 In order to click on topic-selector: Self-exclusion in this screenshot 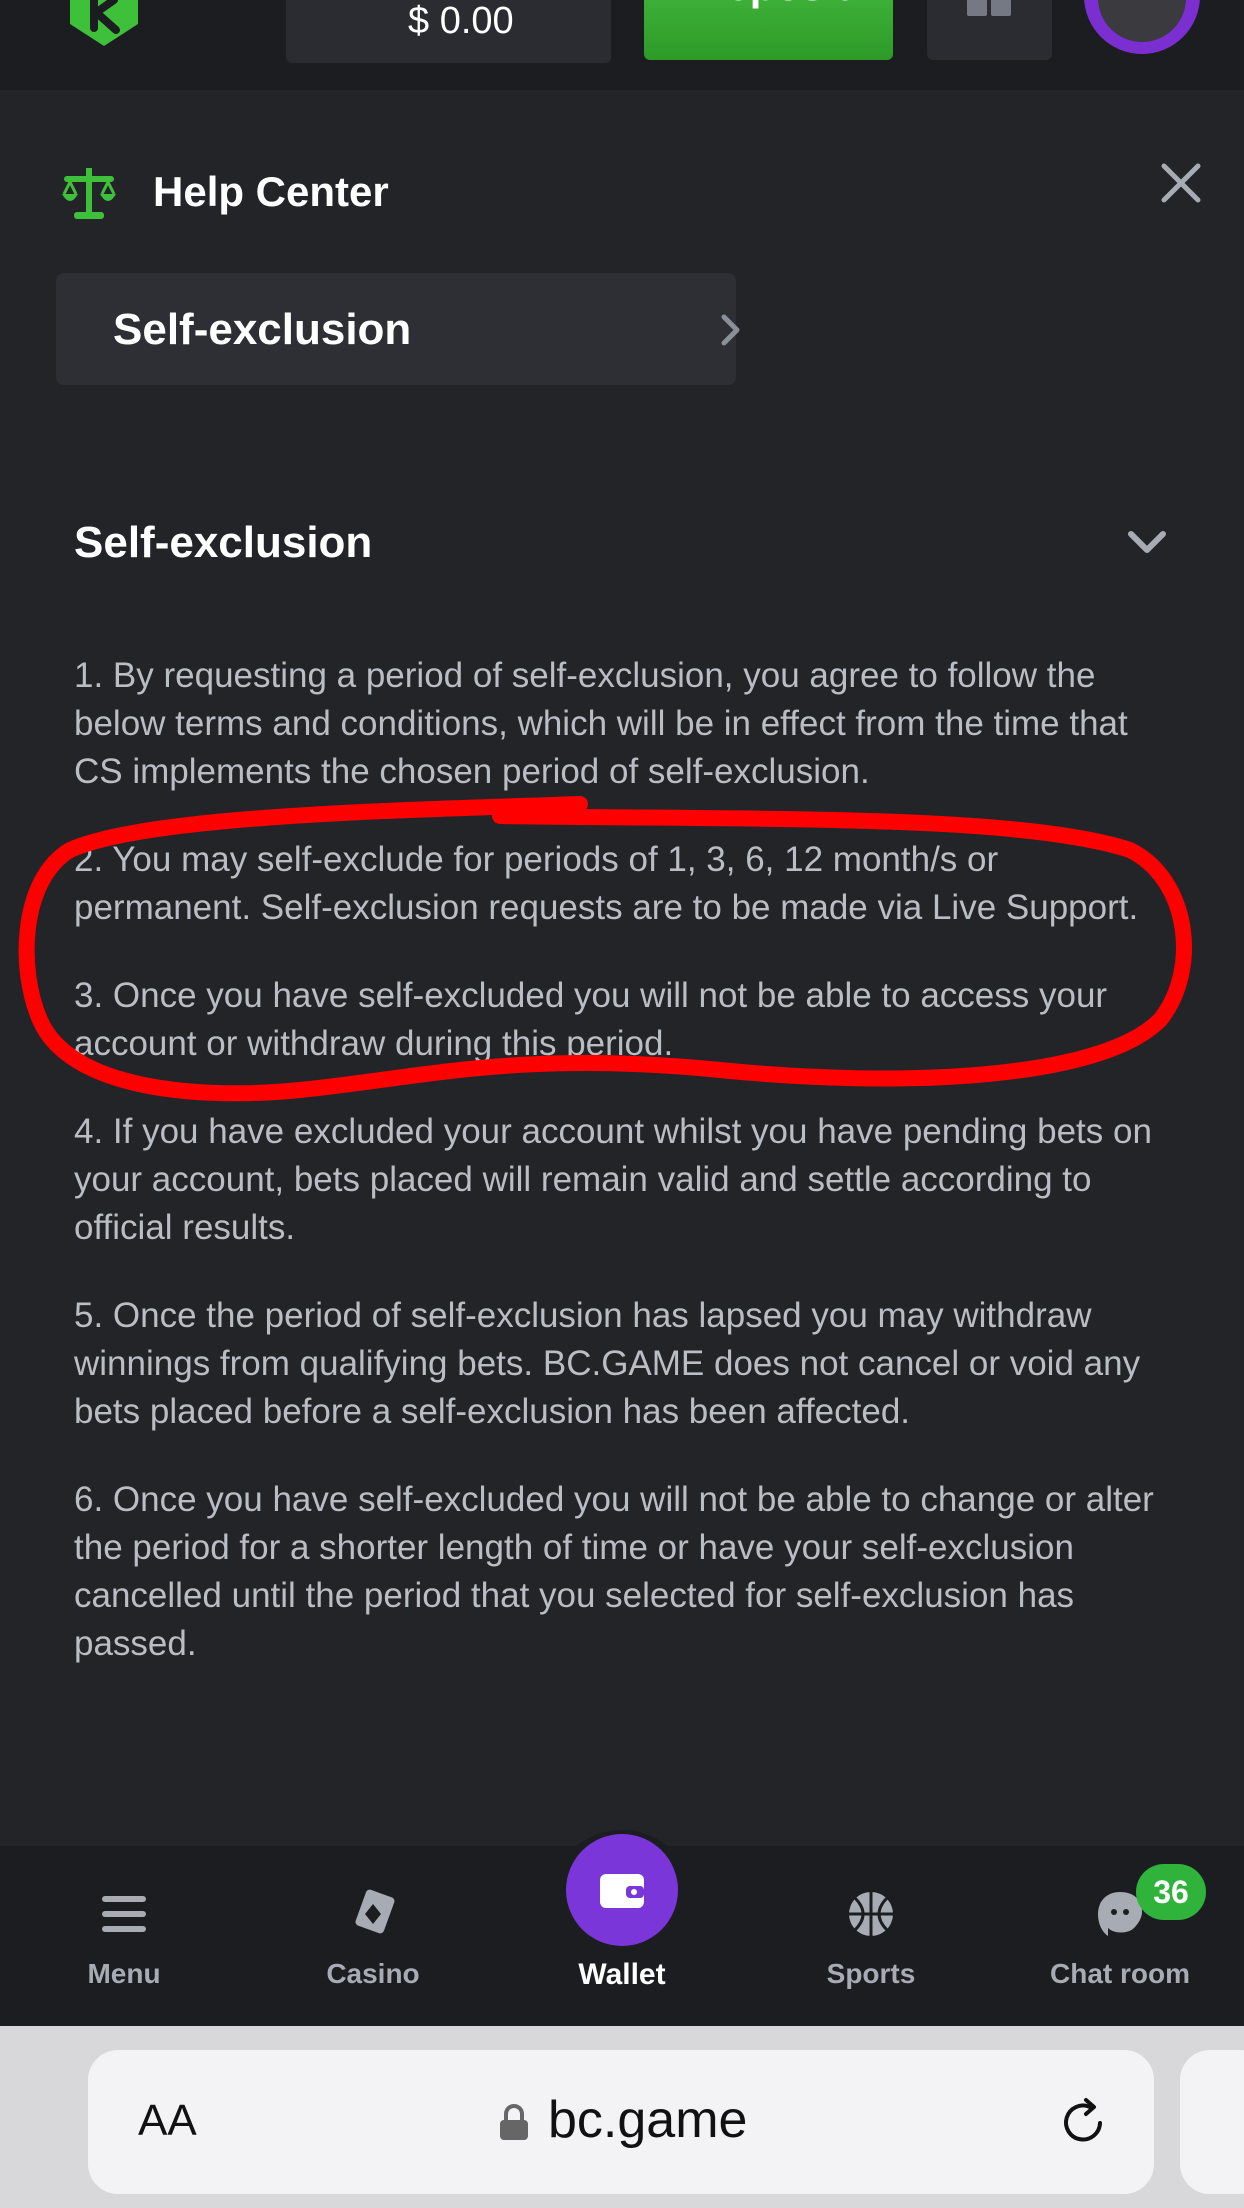, I will do `click(398, 329)`.